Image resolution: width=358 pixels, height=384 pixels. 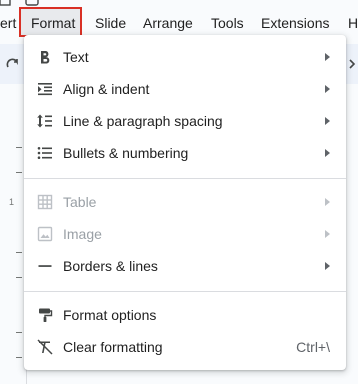 I want to click on vertical-ruler: 1, so click(x=13, y=238).